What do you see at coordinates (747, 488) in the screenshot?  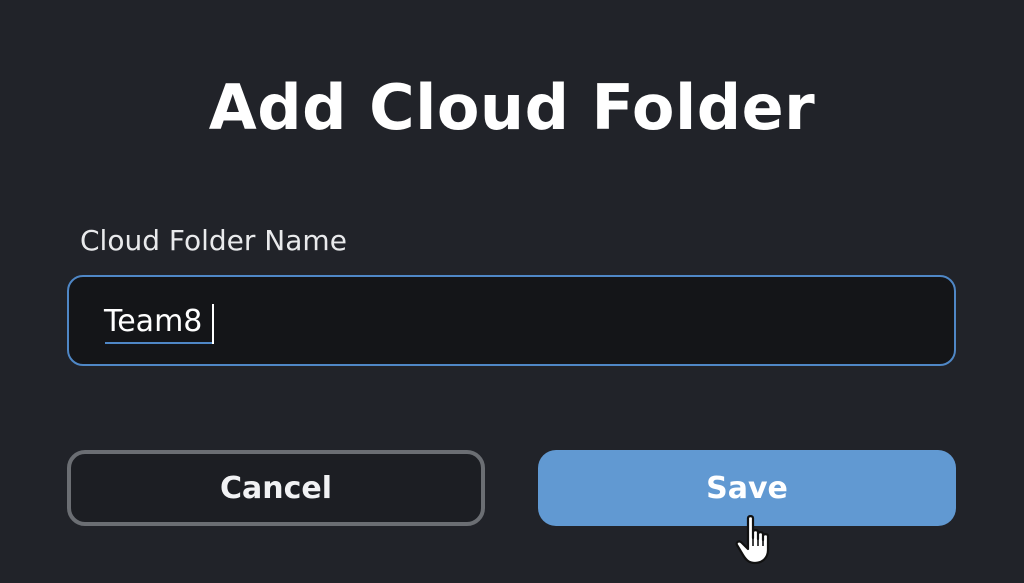 I see `save-button-label: Save` at bounding box center [747, 488].